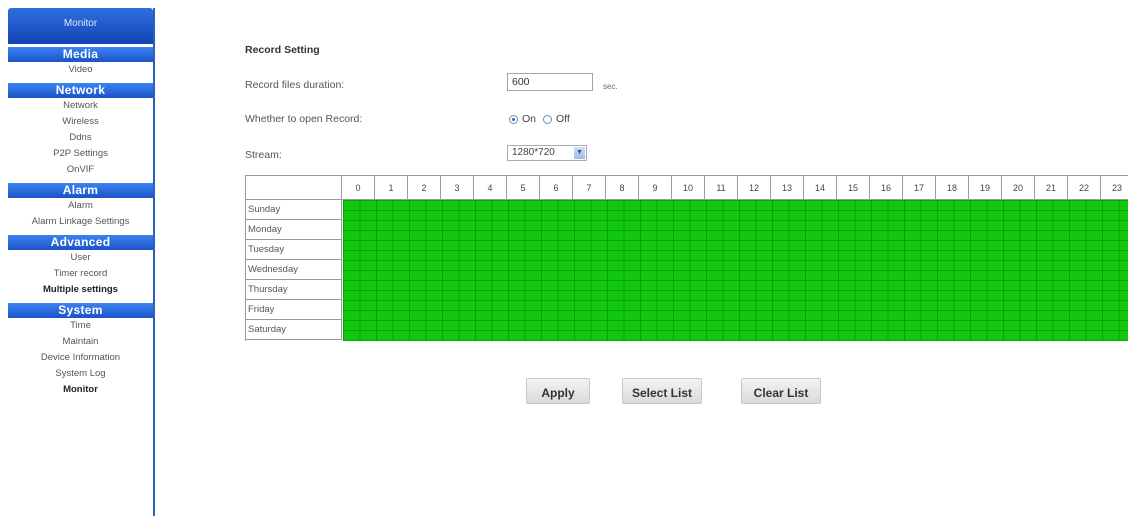  Describe the element at coordinates (80, 374) in the screenshot. I see `sidebar-item-system-log: System Log` at that location.